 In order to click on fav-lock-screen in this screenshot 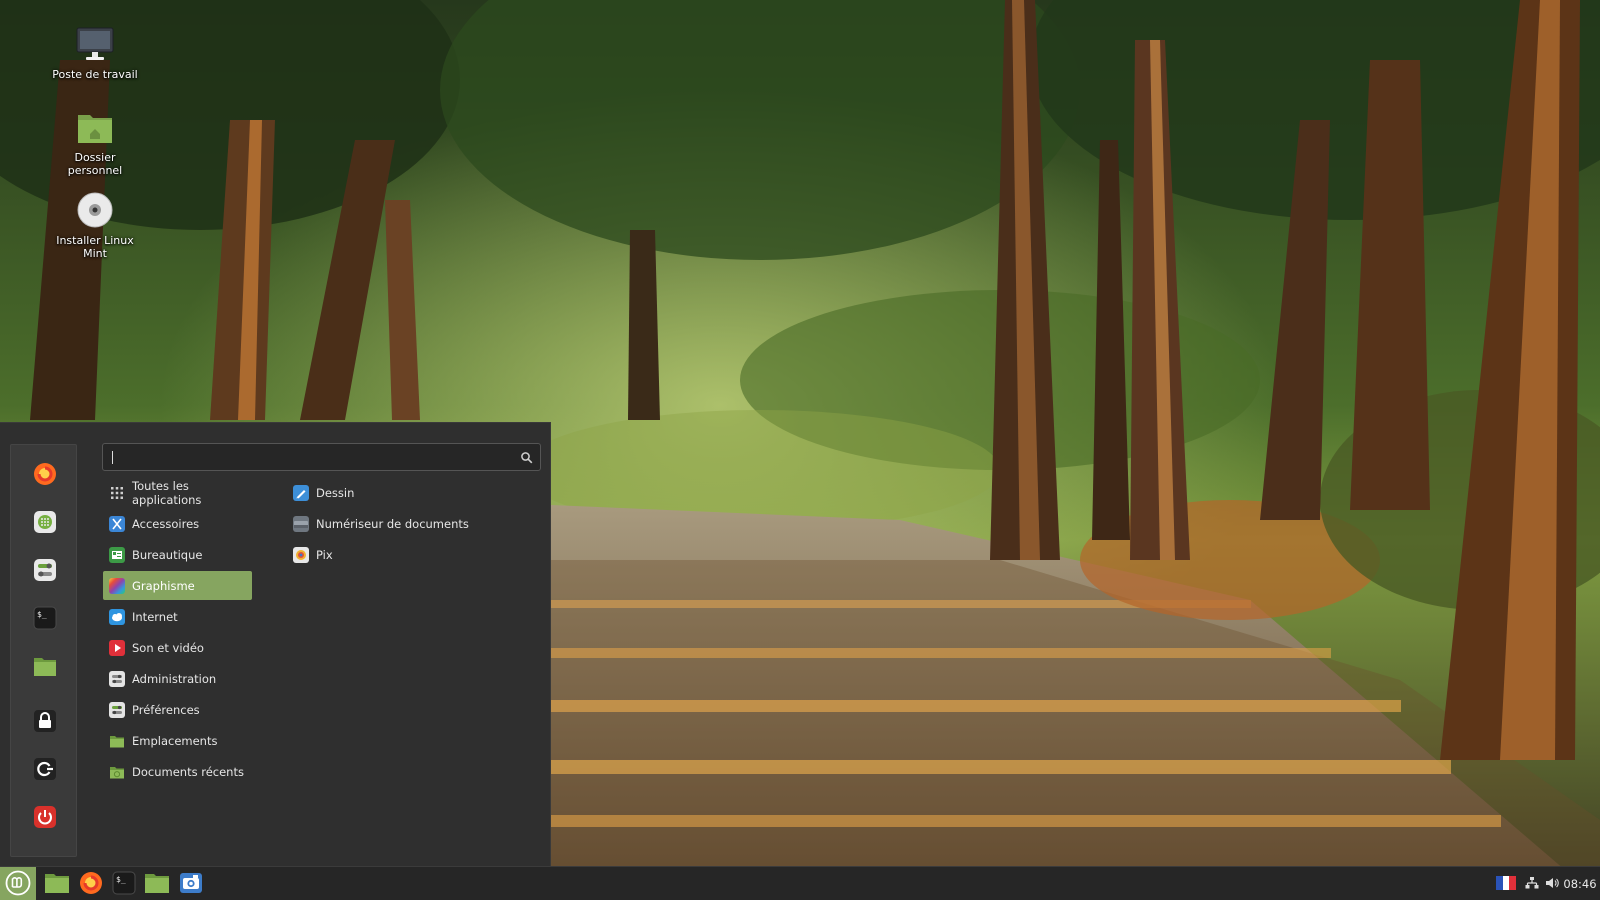, I will do `click(45, 722)`.